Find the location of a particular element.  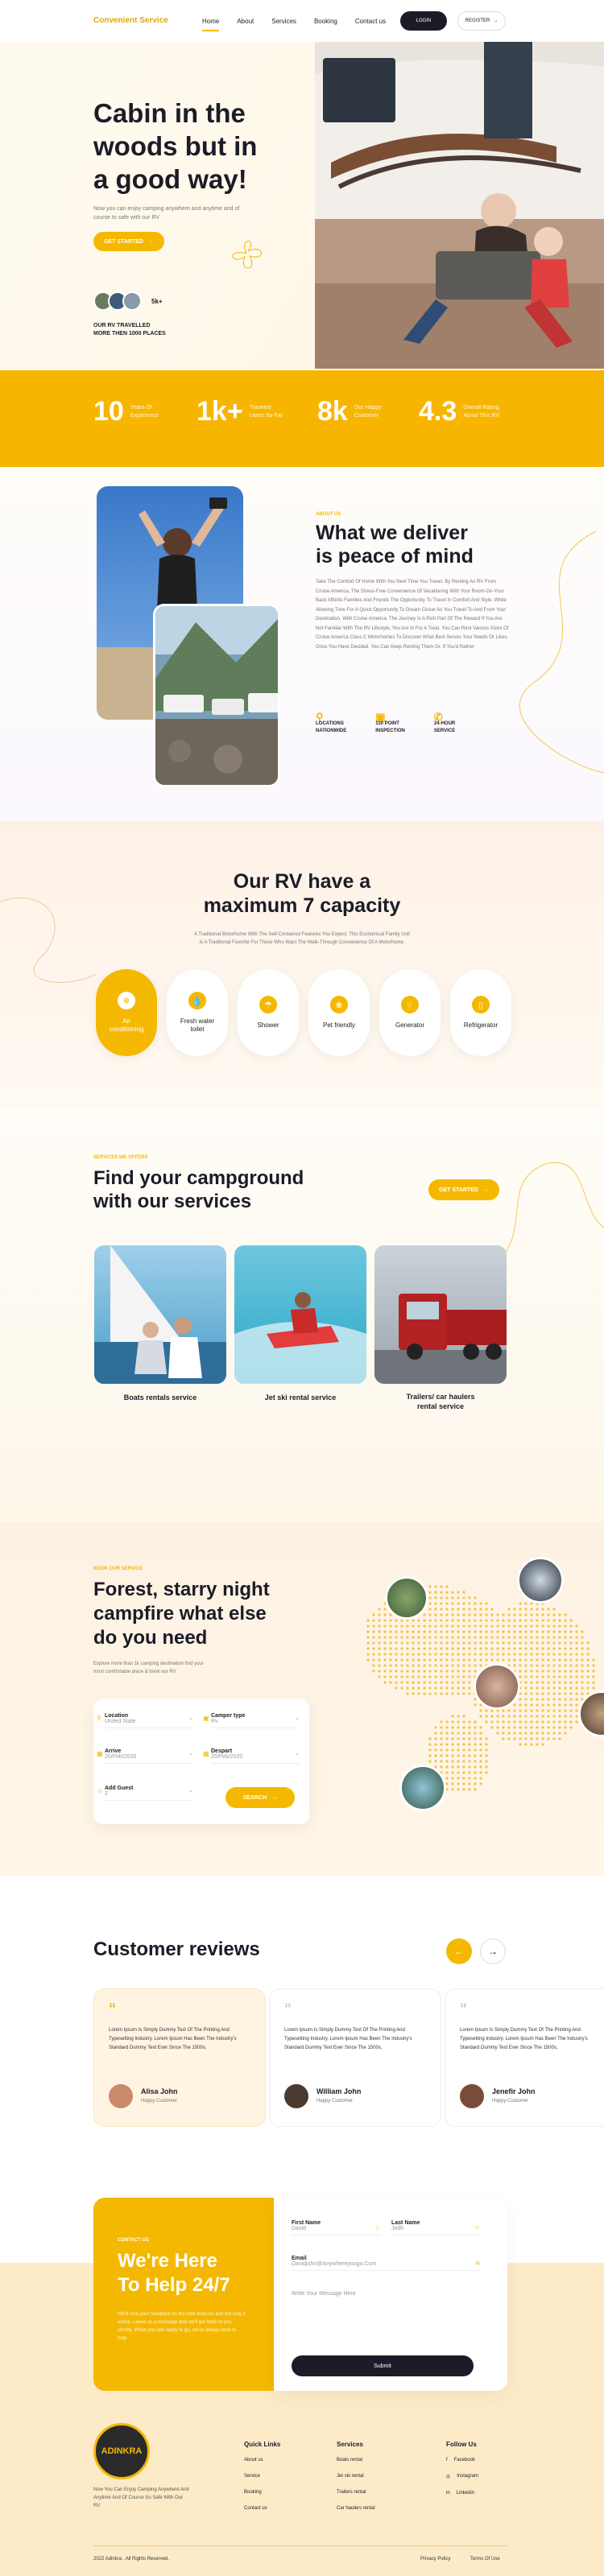

about-title-line: What we deliver is located at coordinates (392, 533).